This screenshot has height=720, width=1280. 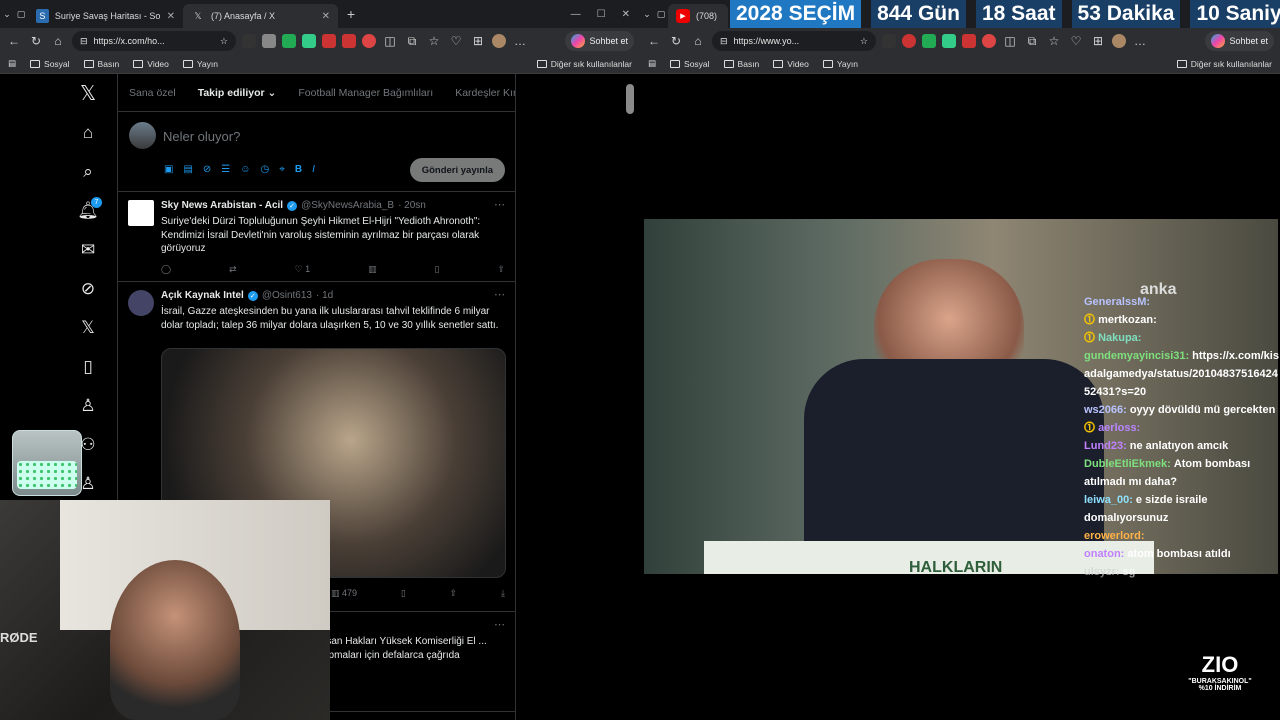 I want to click on tab-for-you: Sana özel, so click(x=152, y=93).